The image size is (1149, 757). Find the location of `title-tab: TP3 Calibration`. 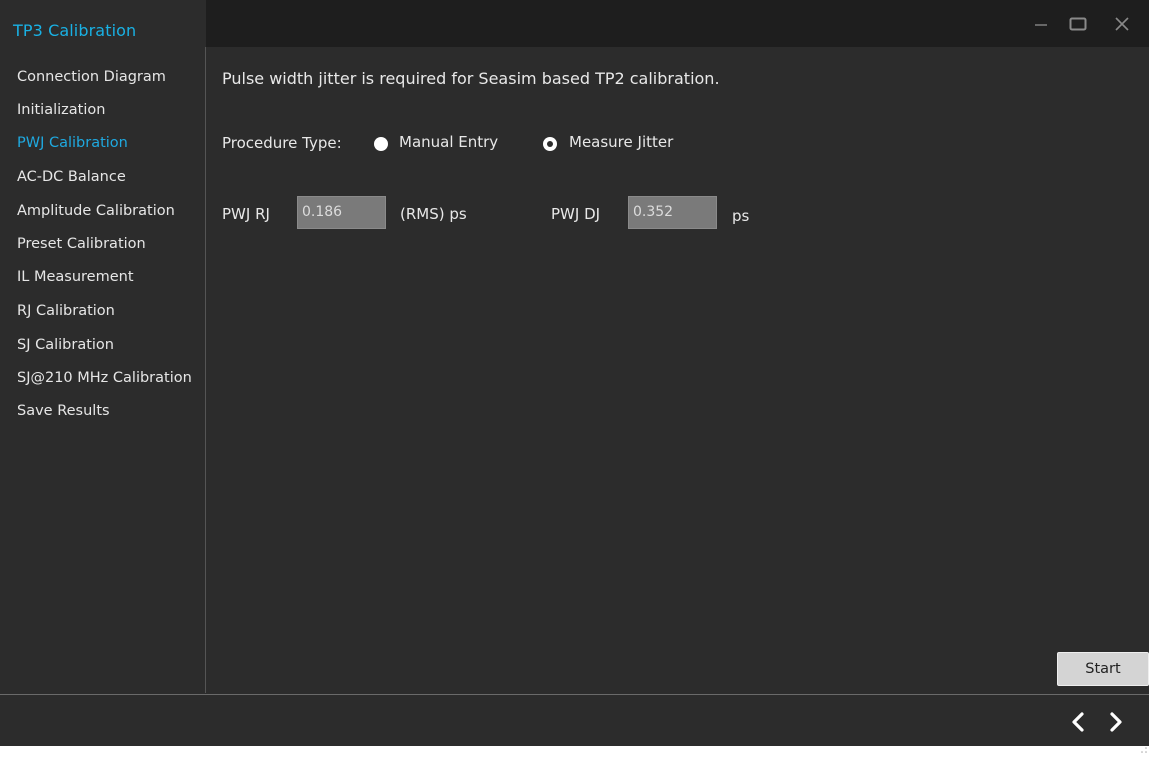

title-tab: TP3 Calibration is located at coordinates (103, 23).